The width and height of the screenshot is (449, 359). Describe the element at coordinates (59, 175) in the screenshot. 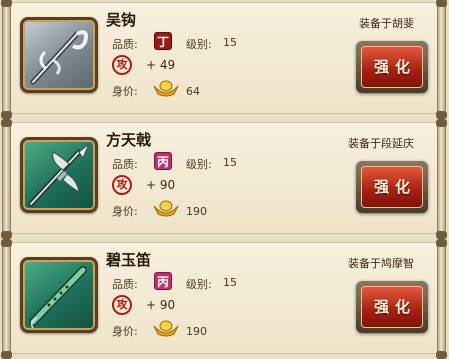

I see `halberd-icon` at that location.